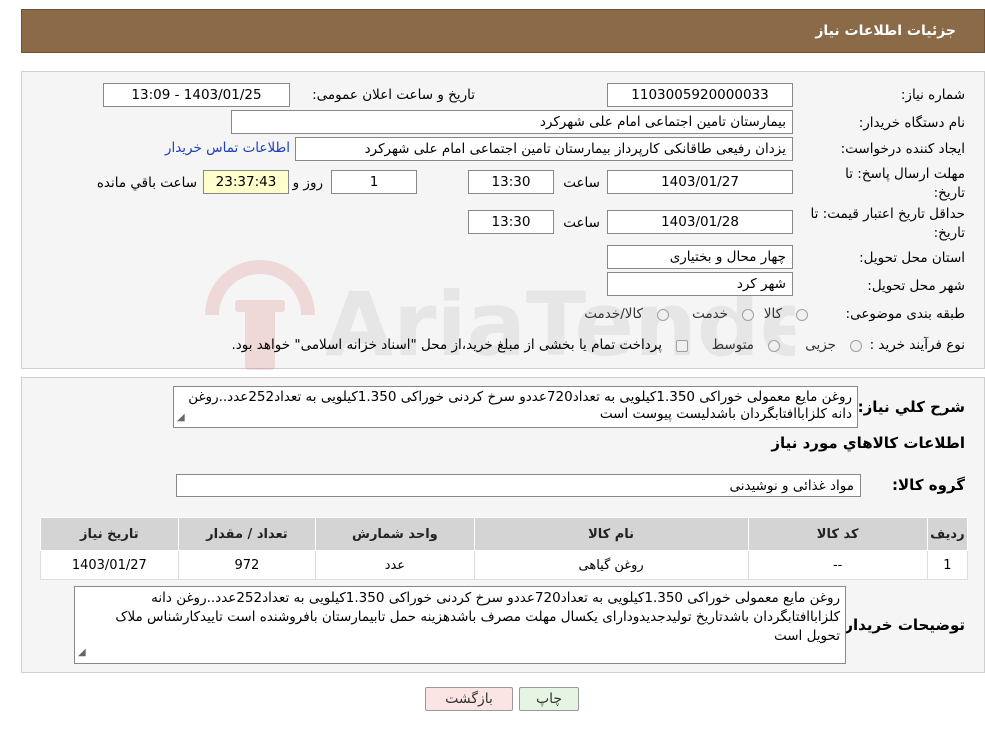 This screenshot has width=985, height=733. I want to click on reply-deadline-label: مهلت ارسال پاسخ: تا تاریخ:, so click(905, 183).